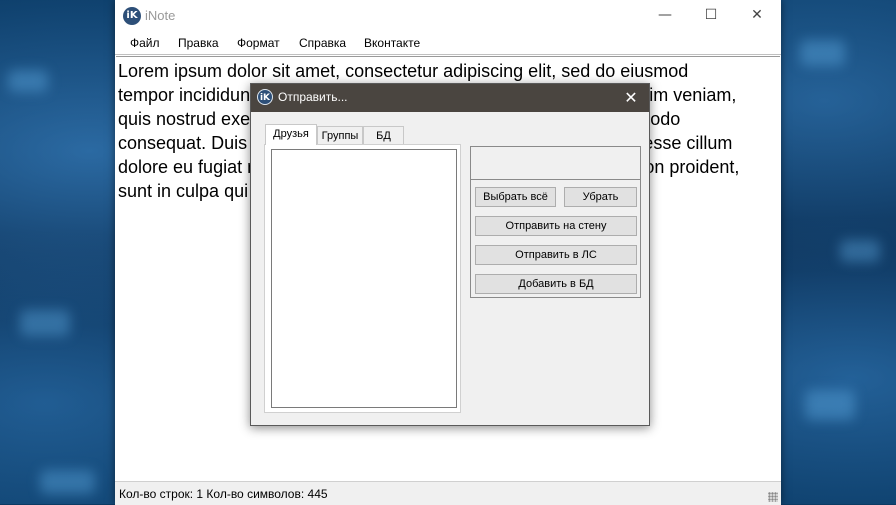  Describe the element at coordinates (392, 43) in the screenshot. I see `menu-vkontakte: Вконтакте` at that location.